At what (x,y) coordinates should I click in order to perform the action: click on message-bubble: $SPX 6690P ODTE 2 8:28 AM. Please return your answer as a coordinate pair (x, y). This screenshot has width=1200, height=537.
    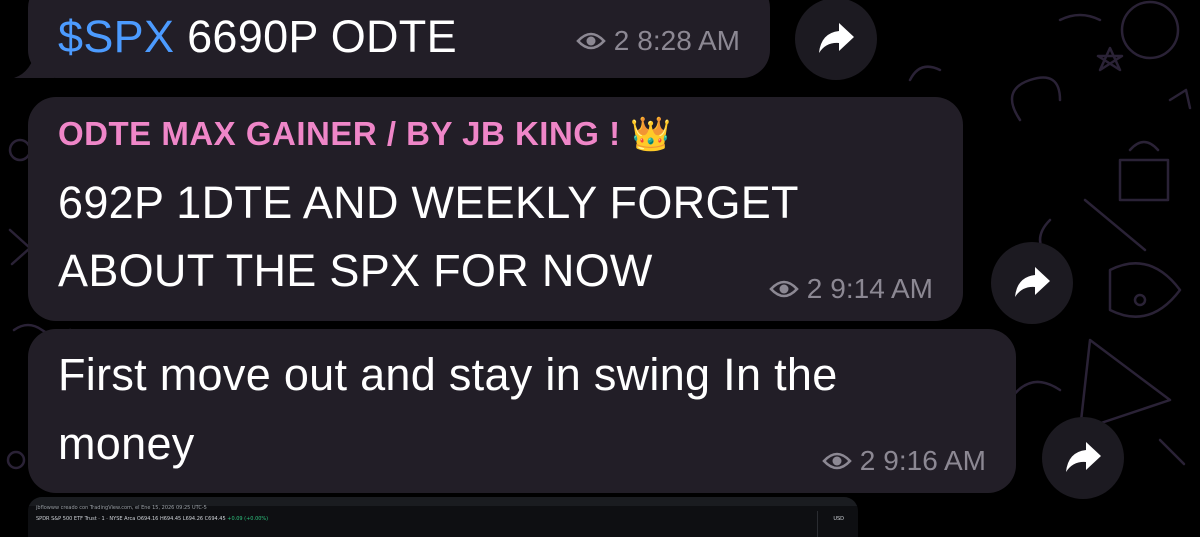
    Looking at the image, I should click on (392, 39).